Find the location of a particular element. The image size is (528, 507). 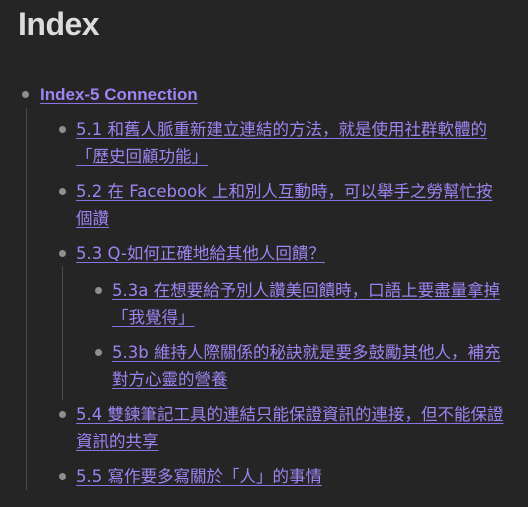

outline-item-5-3a: 5.3a 在想要給予別人讚美回饋時，口語上要盡量拿掉「我覺得」 is located at coordinates (313, 304).